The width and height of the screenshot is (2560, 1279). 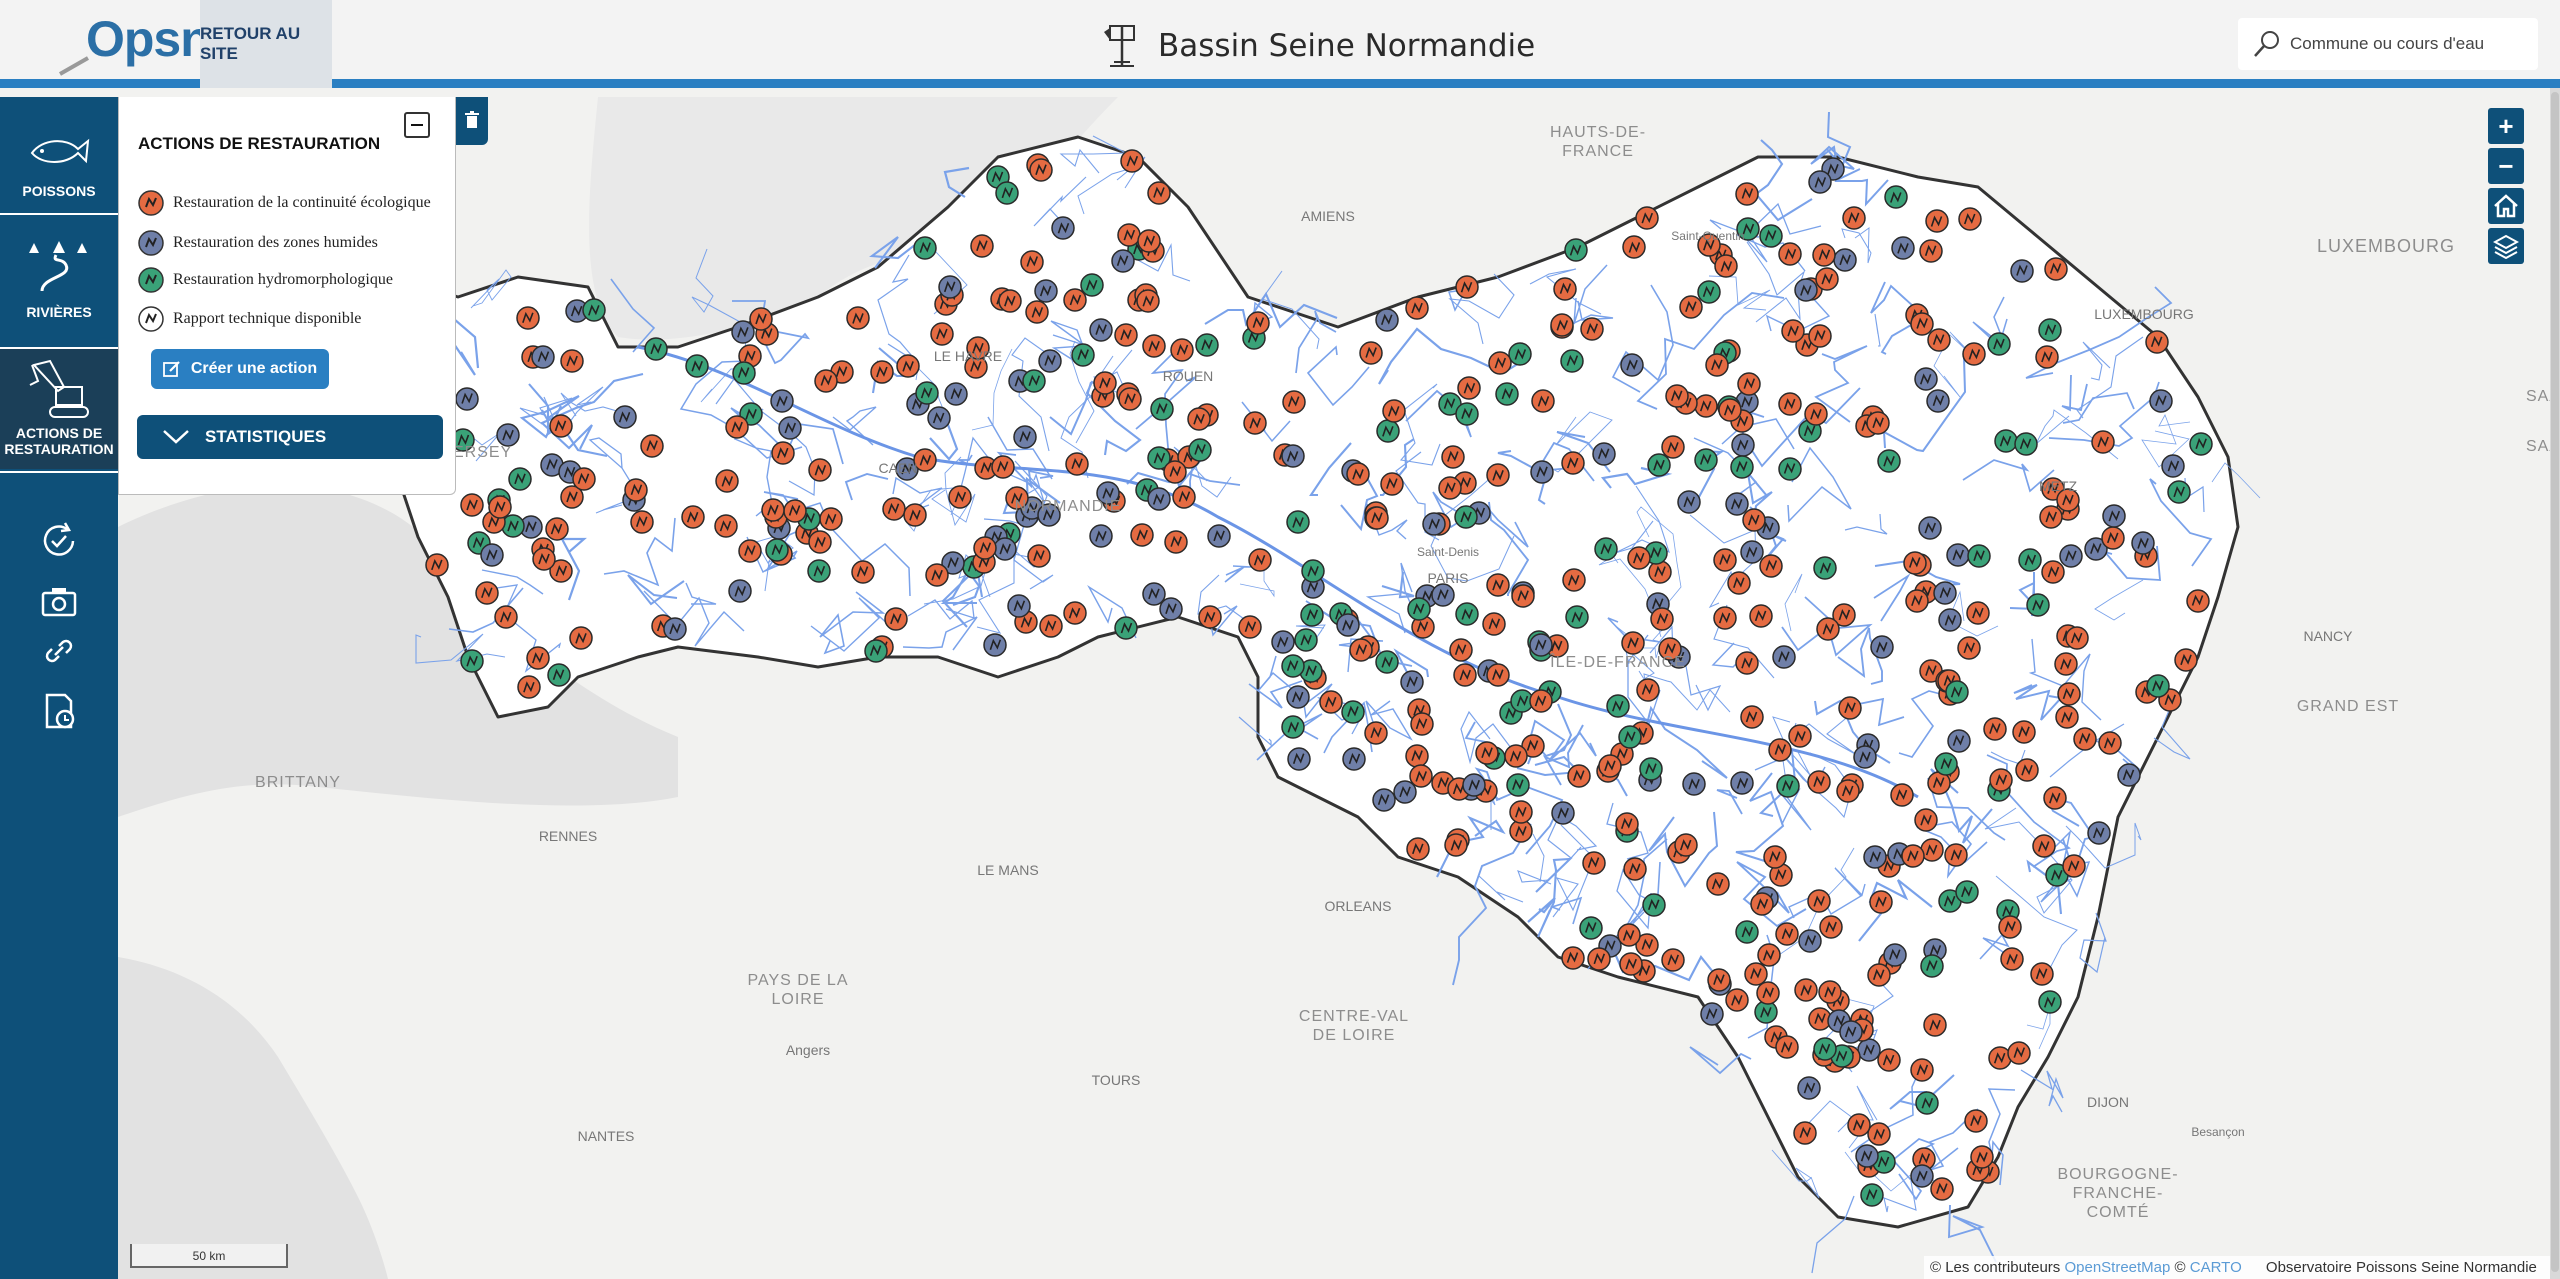 What do you see at coordinates (2506, 246) in the screenshot?
I see `layers-button` at bounding box center [2506, 246].